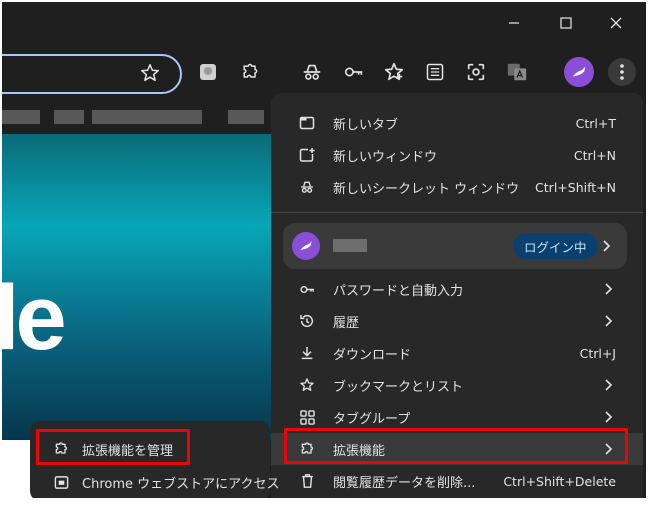 Image resolution: width=650 pixels, height=515 pixels. What do you see at coordinates (372, 355) in the screenshot?
I see `menu-item-label: ダウンロード` at bounding box center [372, 355].